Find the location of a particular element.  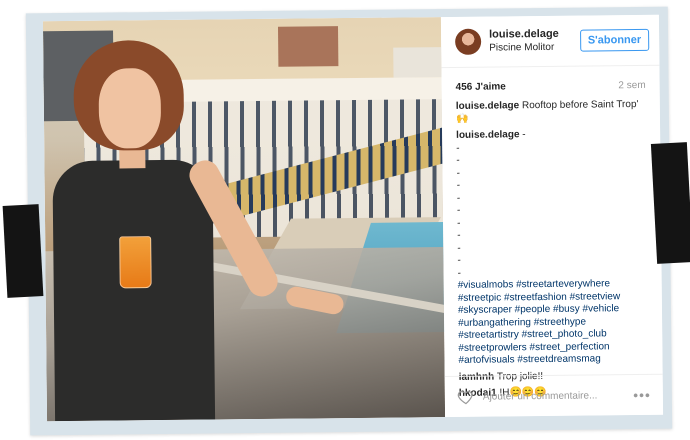

comment-bar: Ajouter un commentaire... ••• is located at coordinates (554, 395).